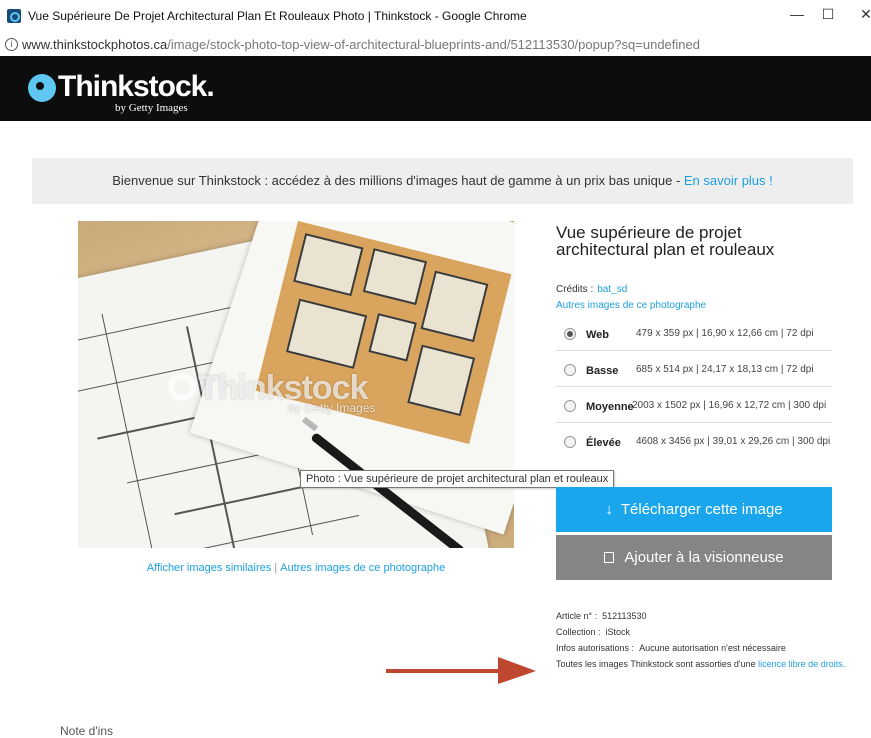  What do you see at coordinates (575, 289) in the screenshot?
I see `credits-label: Crédits :` at bounding box center [575, 289].